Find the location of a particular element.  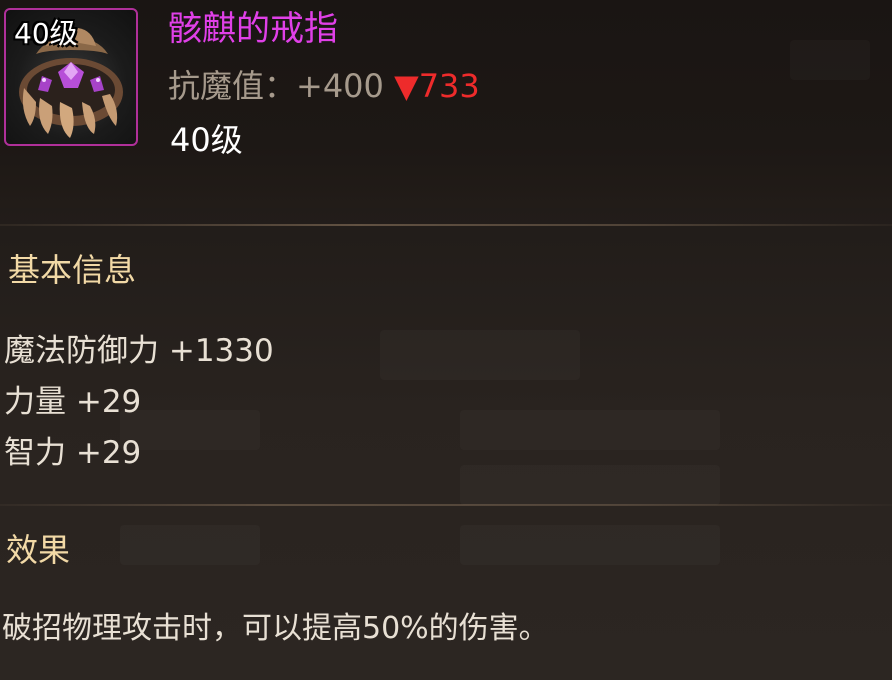

attribute-line: 力量 +29 is located at coordinates (73, 402).